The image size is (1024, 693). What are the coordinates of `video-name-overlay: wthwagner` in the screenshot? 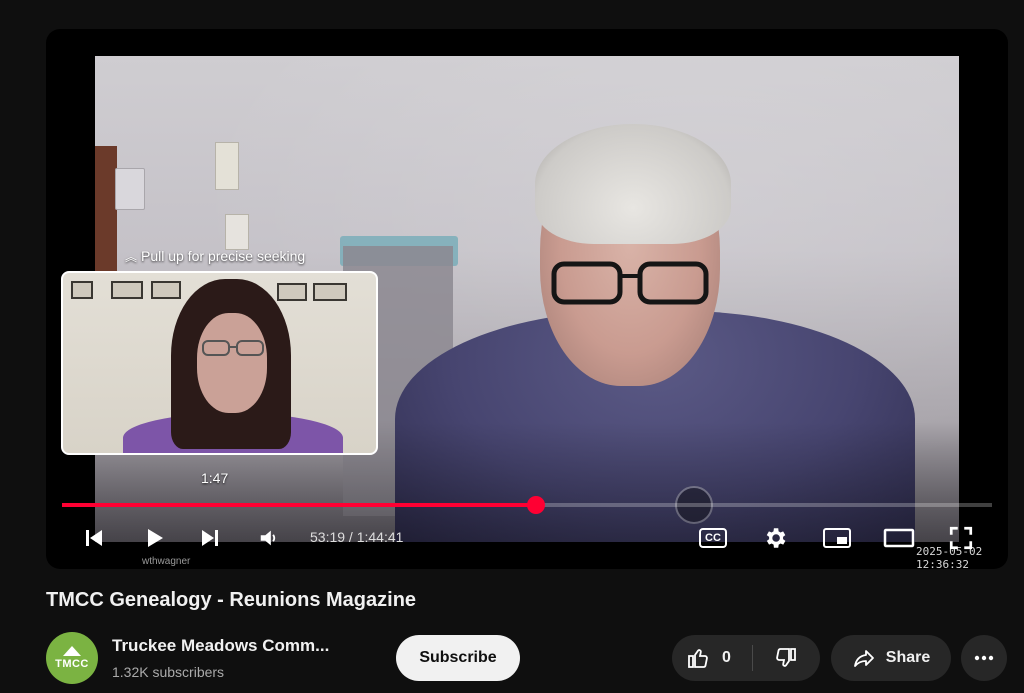 It's located at (166, 561).